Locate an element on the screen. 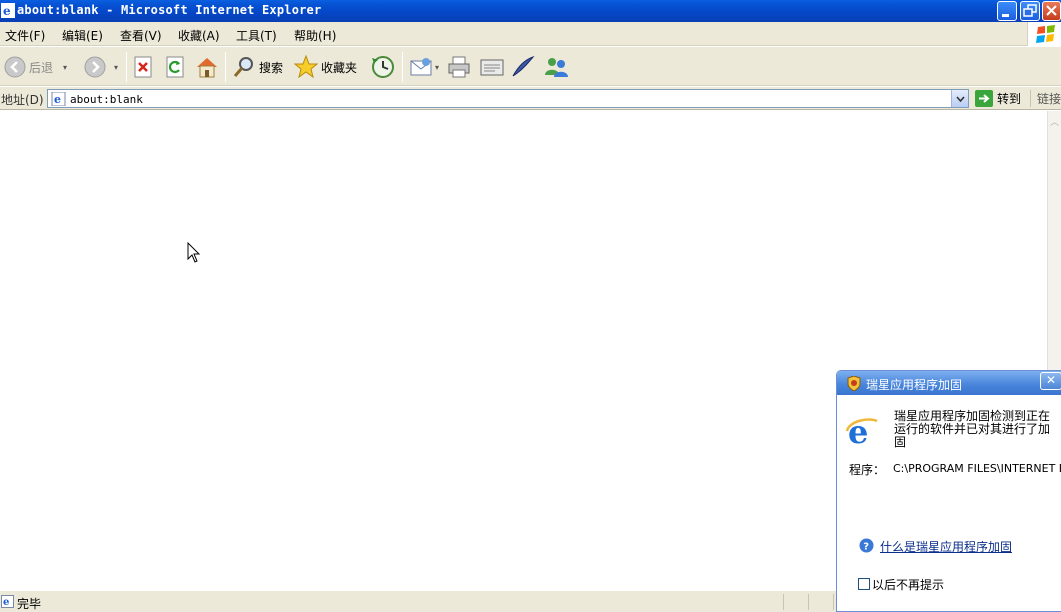  home-icon is located at coordinates (207, 68).